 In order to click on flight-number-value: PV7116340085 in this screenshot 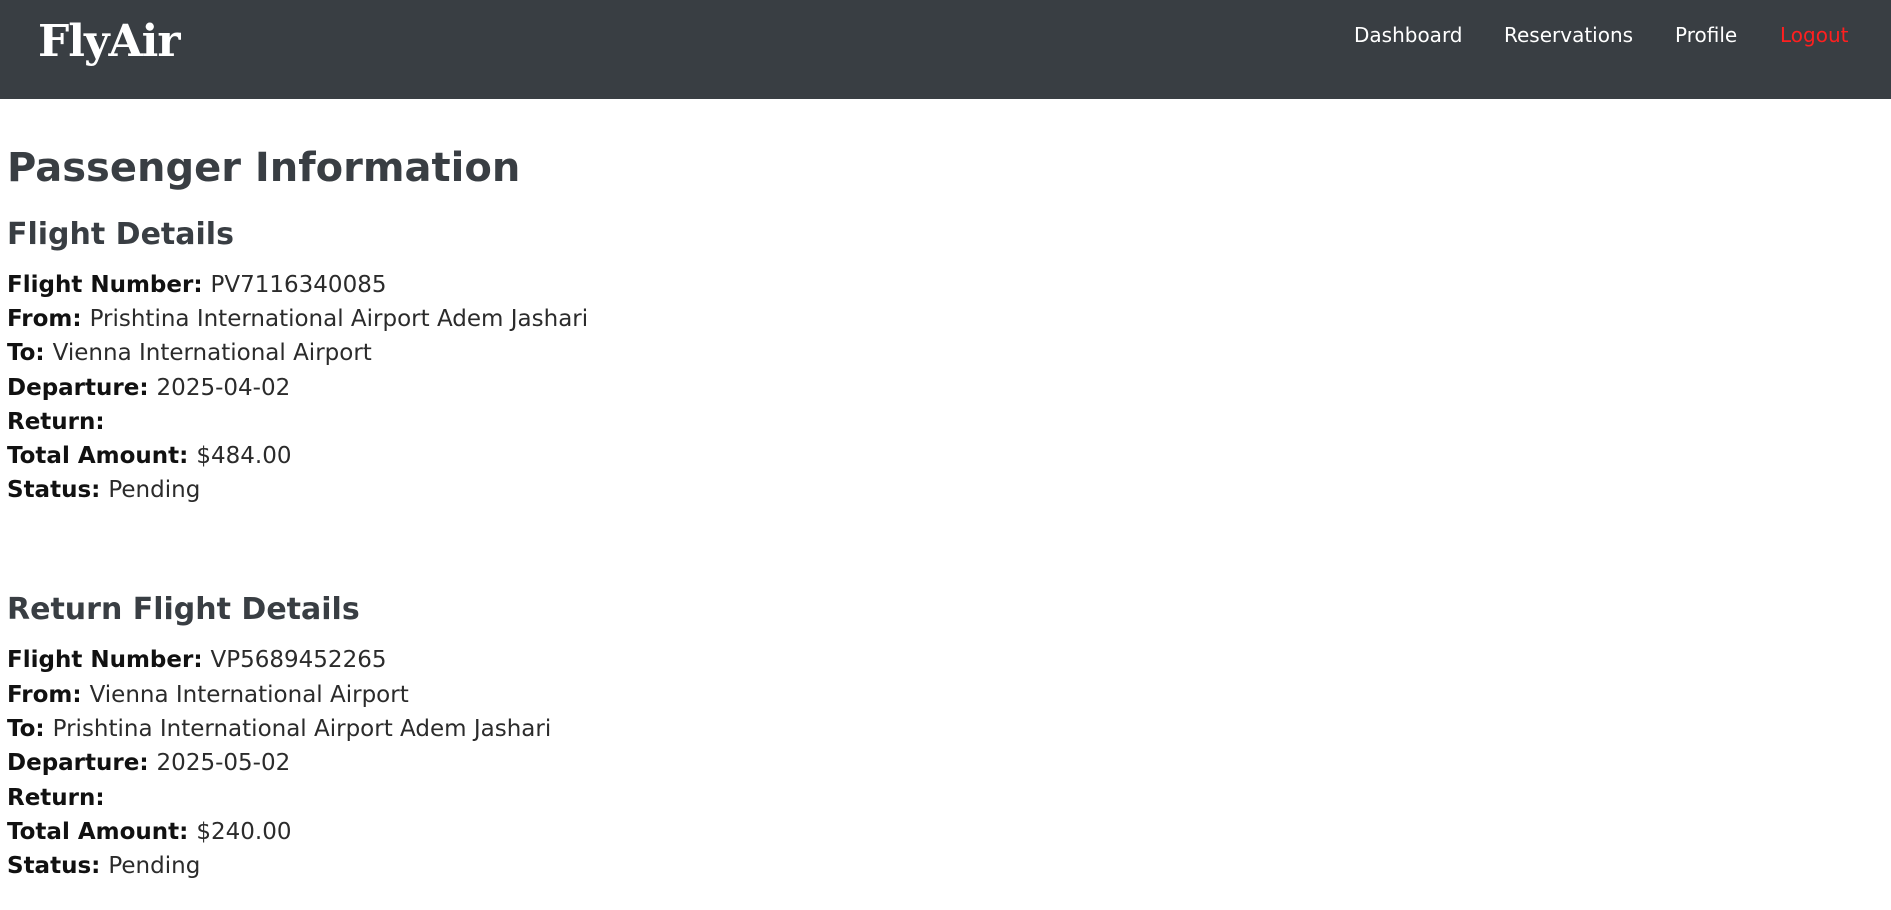, I will do `click(298, 285)`.